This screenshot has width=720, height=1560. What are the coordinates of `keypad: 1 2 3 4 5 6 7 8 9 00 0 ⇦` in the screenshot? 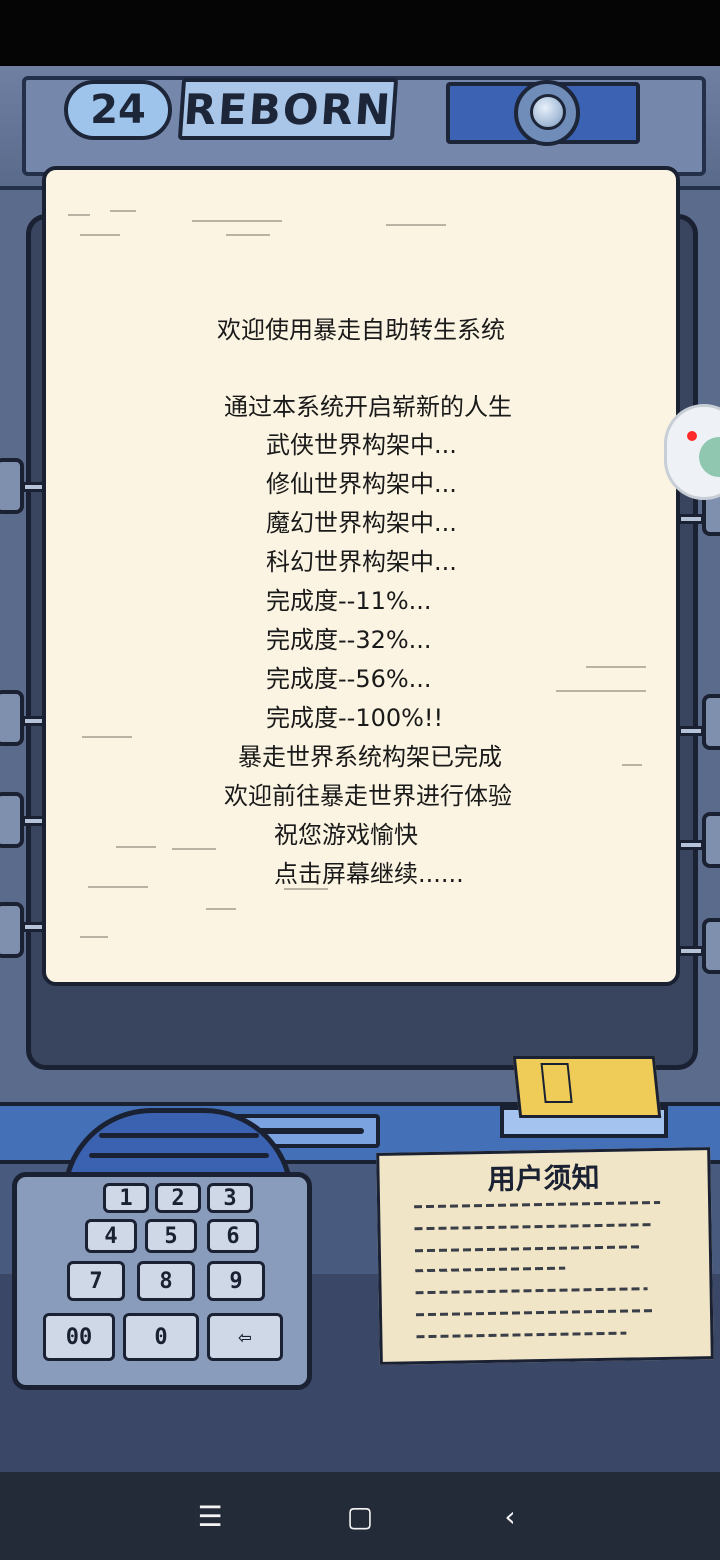 It's located at (162, 1281).